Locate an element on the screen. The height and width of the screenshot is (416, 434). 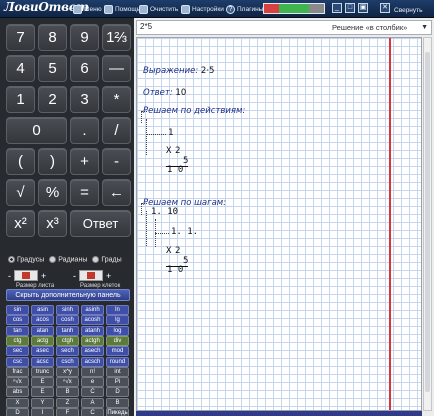
key-5-3: ← is located at coordinates (116, 192).